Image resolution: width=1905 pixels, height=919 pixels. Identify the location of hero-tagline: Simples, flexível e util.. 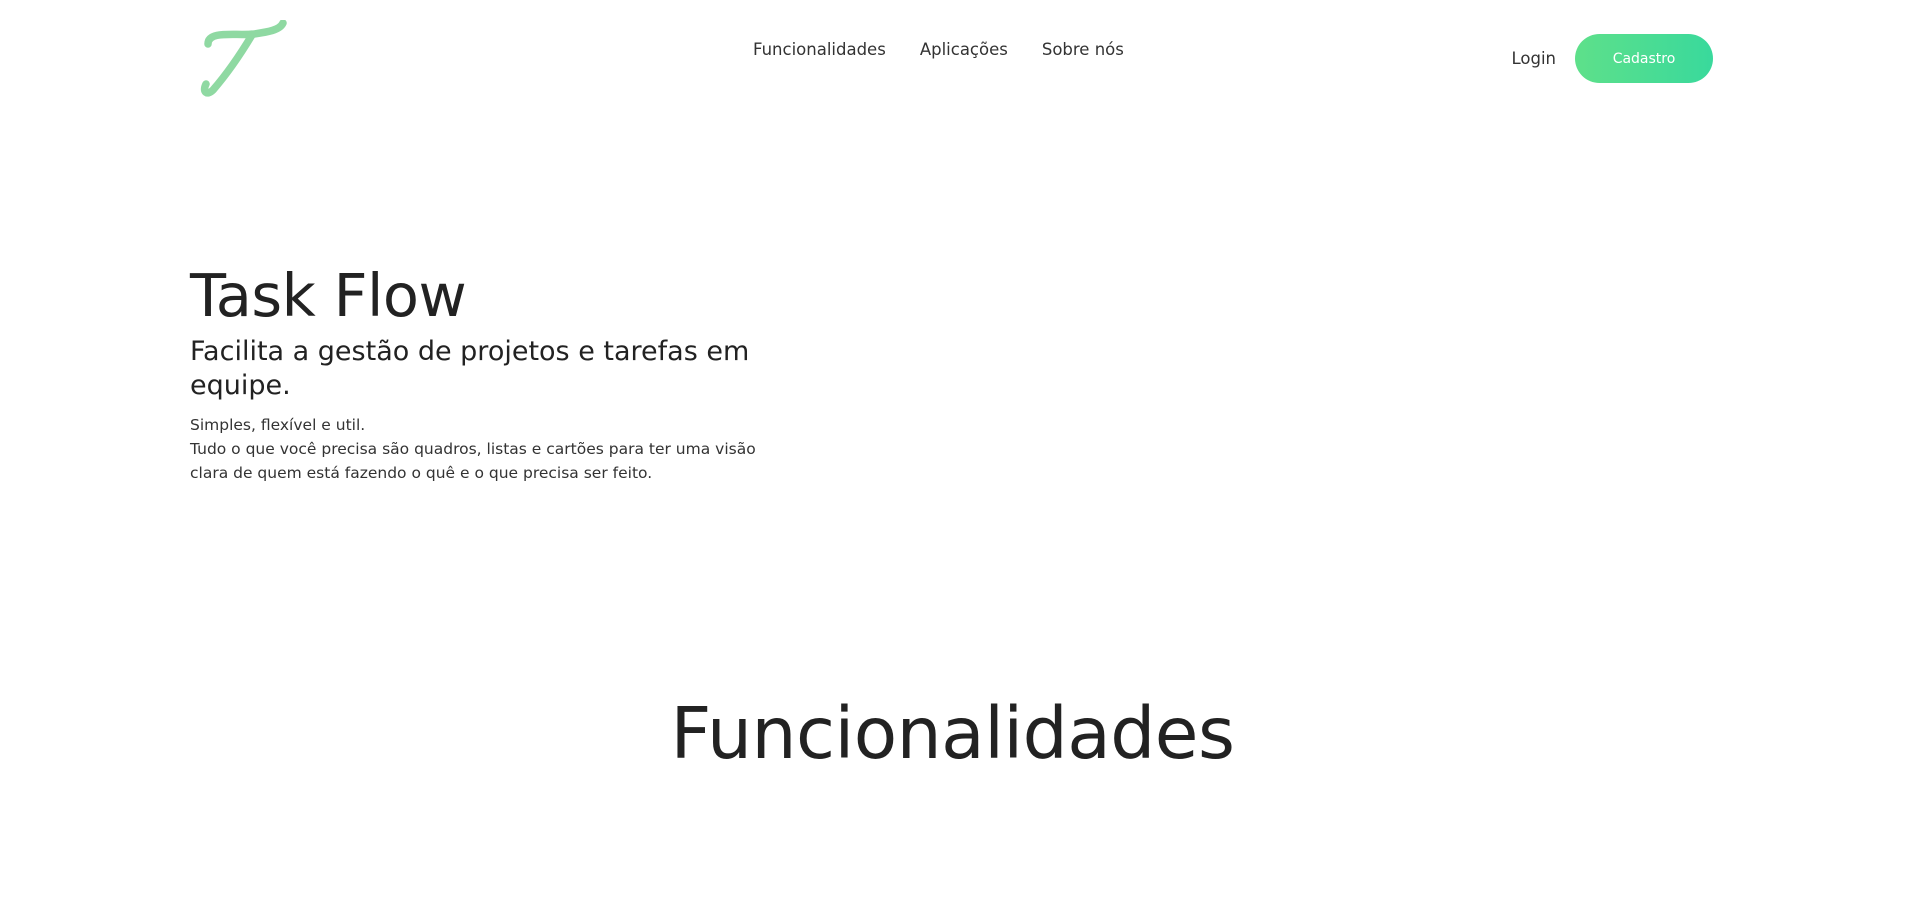
(278, 425).